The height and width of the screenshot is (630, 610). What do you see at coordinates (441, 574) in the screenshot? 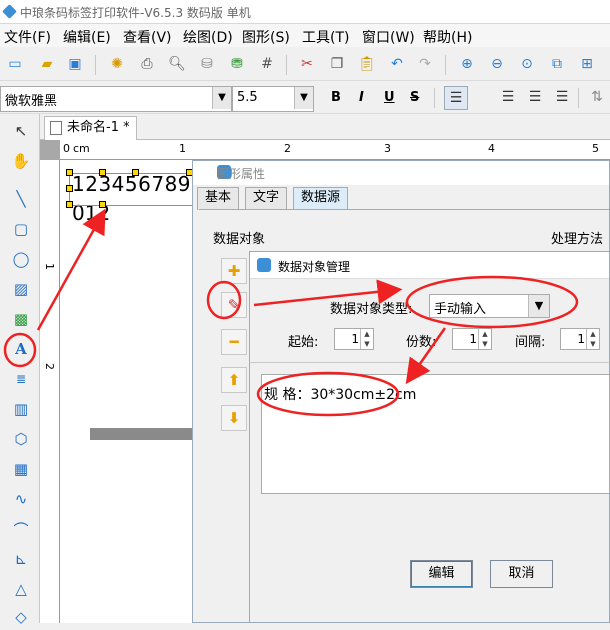
I see `edit-button: 编辑` at bounding box center [441, 574].